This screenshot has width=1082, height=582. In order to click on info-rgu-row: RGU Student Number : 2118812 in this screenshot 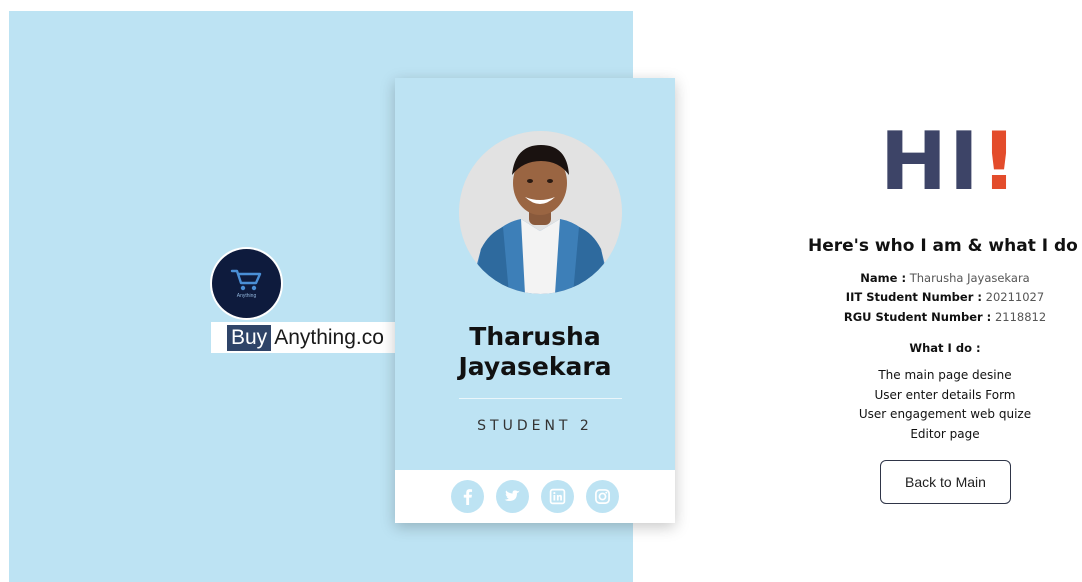, I will do `click(941, 317)`.